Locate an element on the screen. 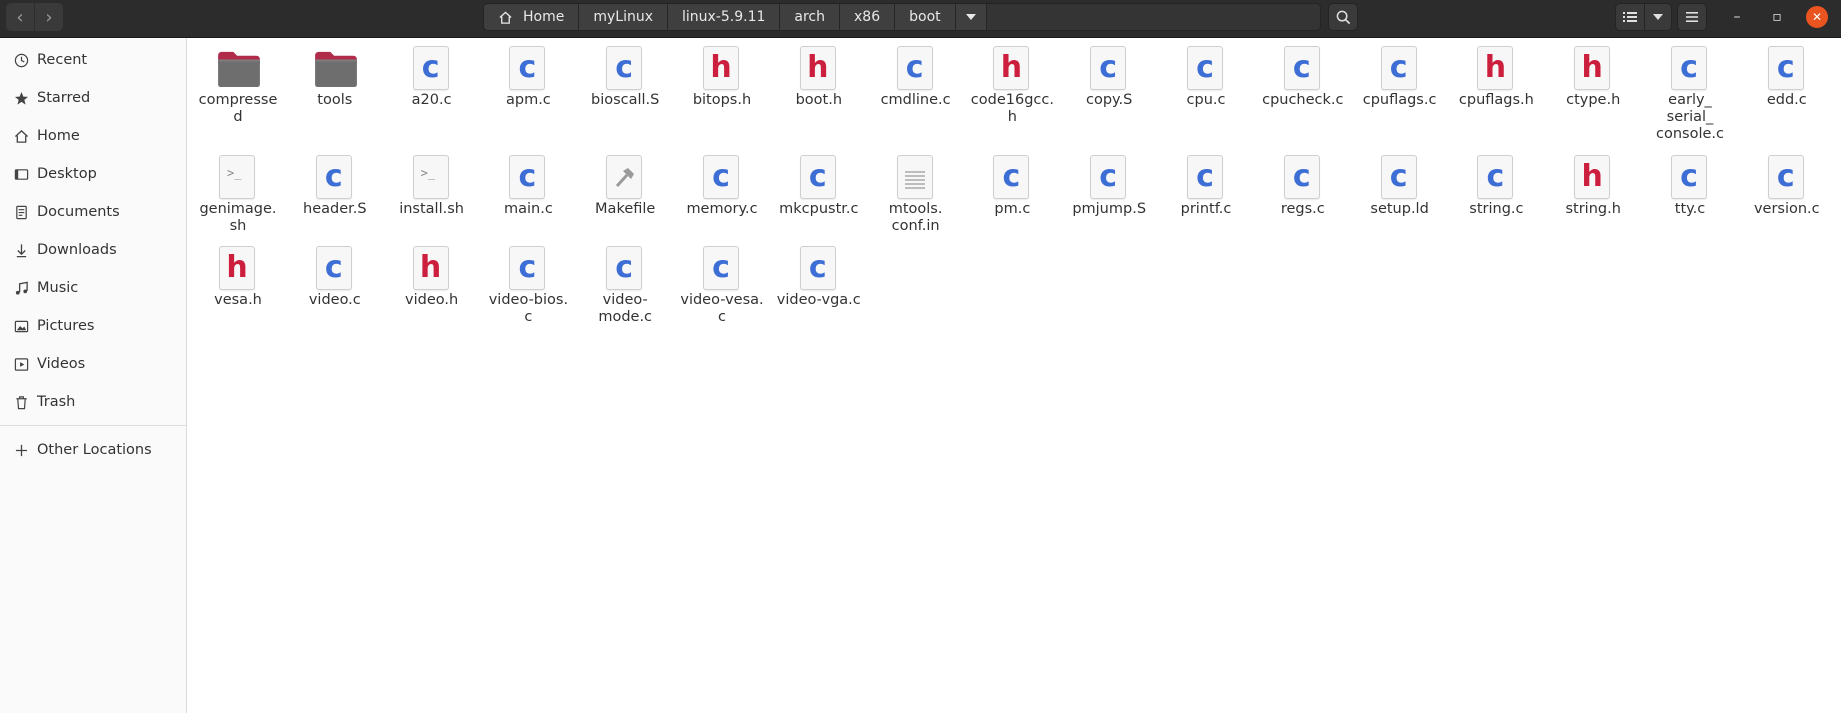 The height and width of the screenshot is (713, 1841). file-item: h cpuflags.h is located at coordinates (1496, 88).